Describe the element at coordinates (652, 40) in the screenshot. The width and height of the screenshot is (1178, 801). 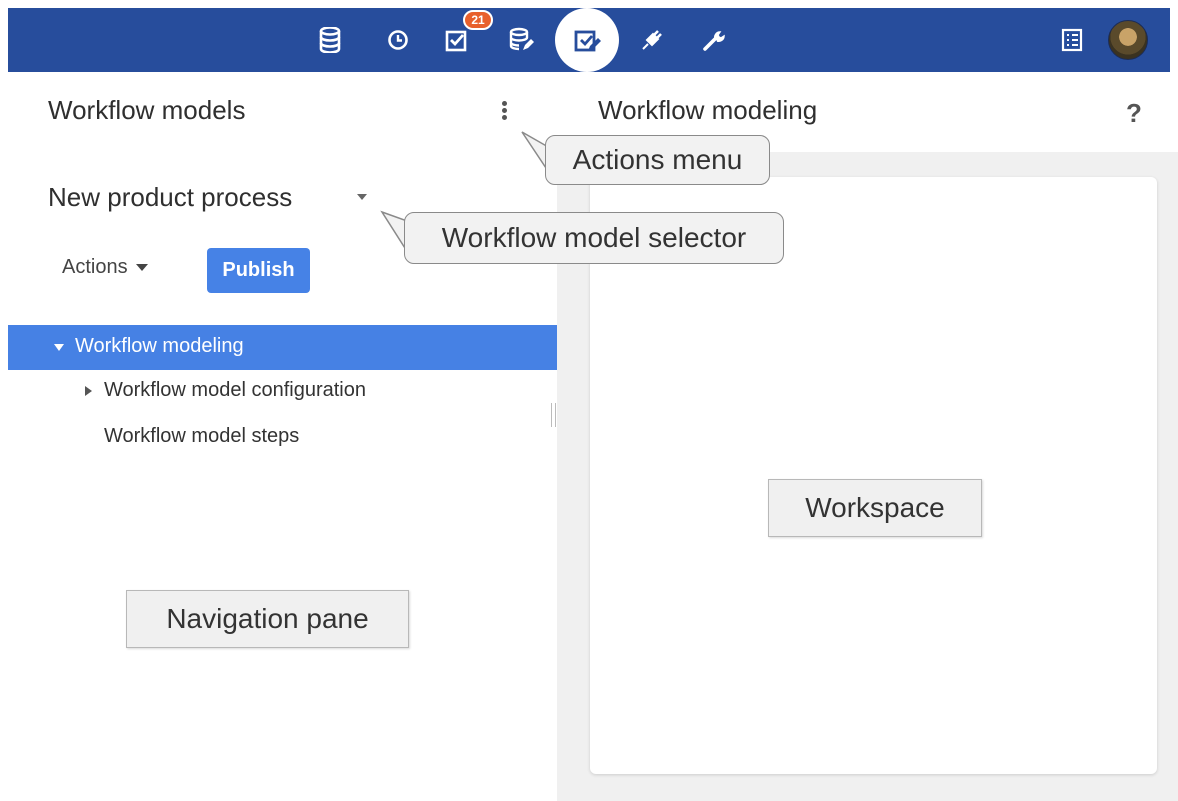
I see `plug-icon` at that location.